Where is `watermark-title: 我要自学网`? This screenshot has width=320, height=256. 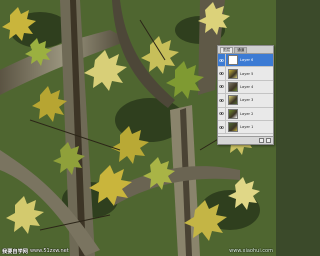
watermark-title: 我要自学网 is located at coordinates (15, 251).